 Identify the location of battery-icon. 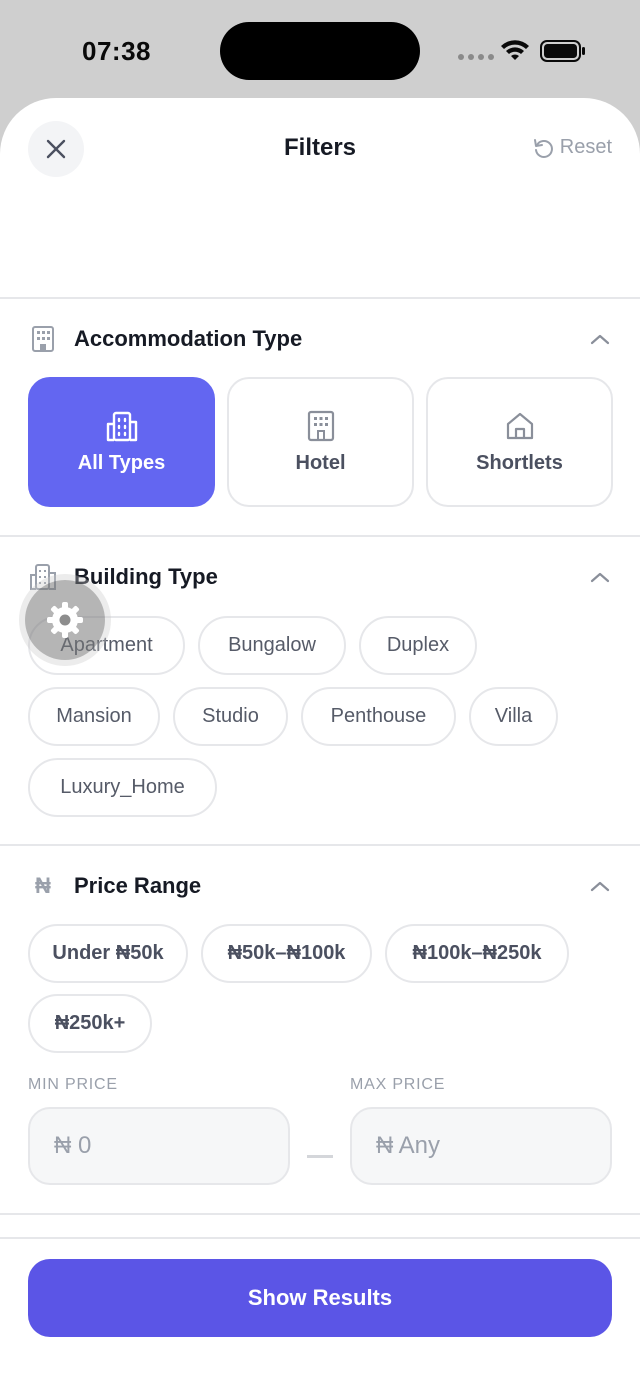
(562, 51).